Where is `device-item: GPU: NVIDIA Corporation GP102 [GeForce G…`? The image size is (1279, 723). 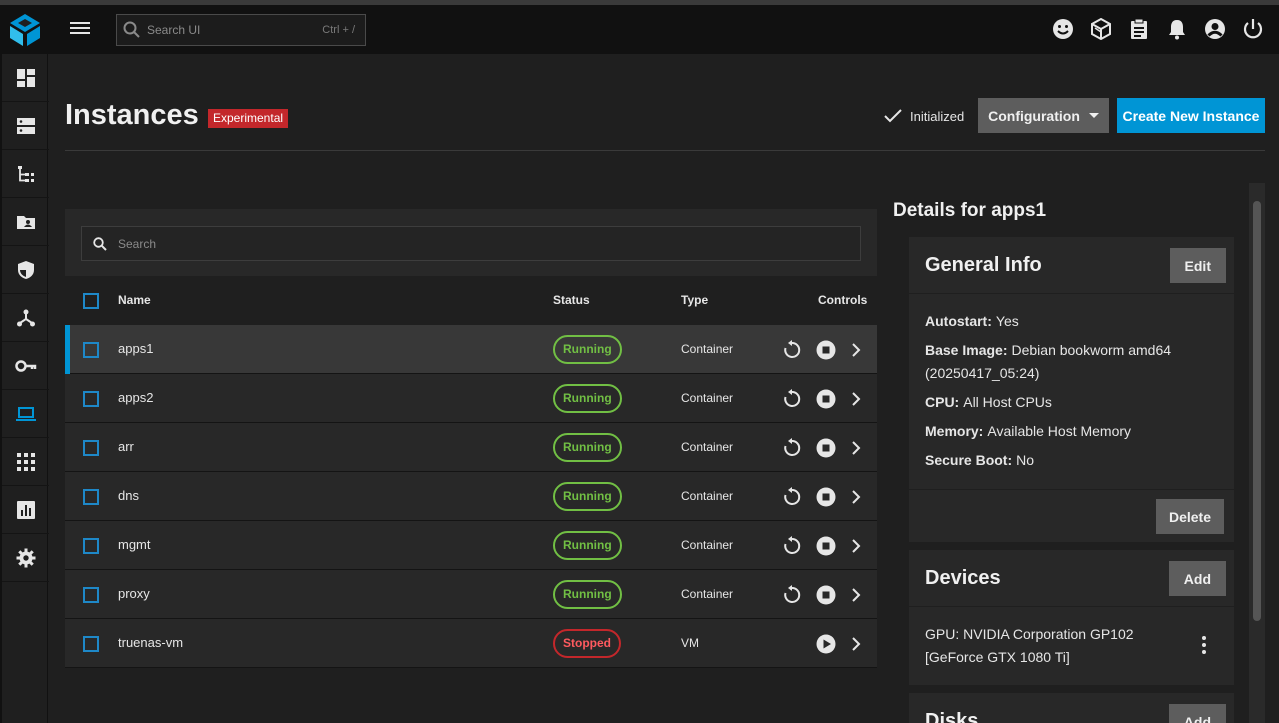
device-item: GPU: NVIDIA Corporation GP102 [GeForce G… is located at coordinates (1071, 646).